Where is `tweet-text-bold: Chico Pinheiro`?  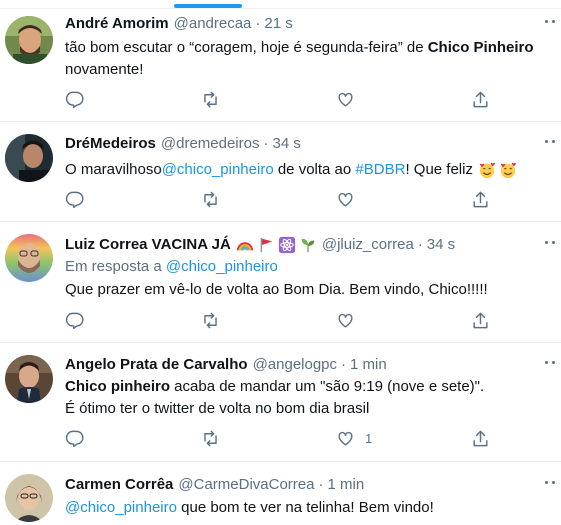 tweet-text-bold: Chico Pinheiro is located at coordinates (480, 47).